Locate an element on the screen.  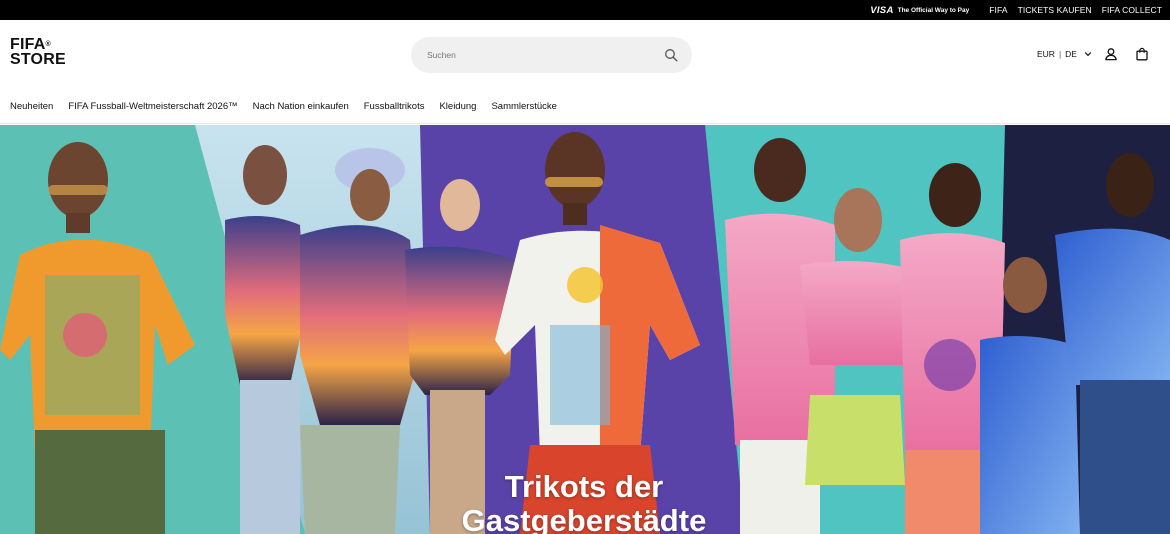
language-label: DE is located at coordinates (1071, 54).